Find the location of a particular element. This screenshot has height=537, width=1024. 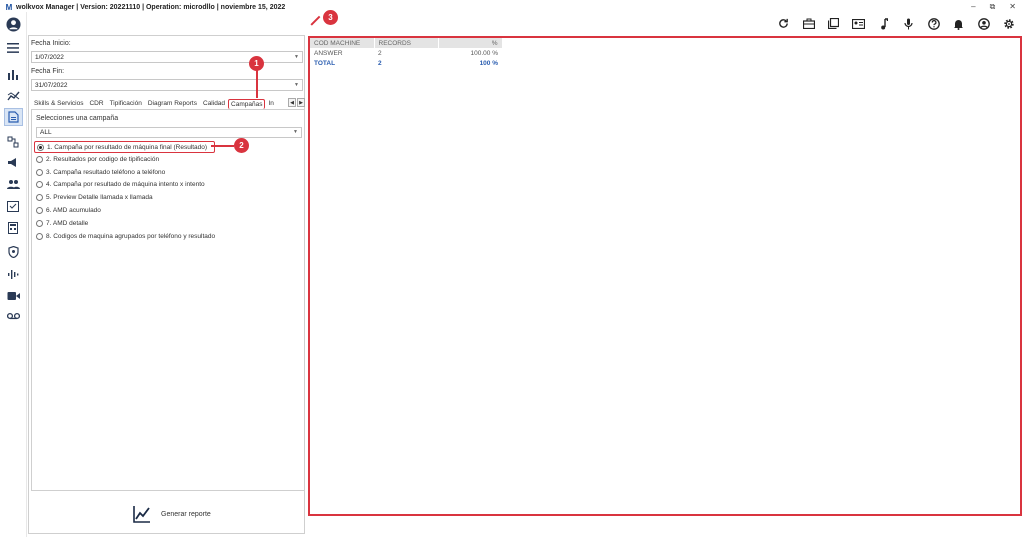

cell-records: 2 is located at coordinates (380, 53).